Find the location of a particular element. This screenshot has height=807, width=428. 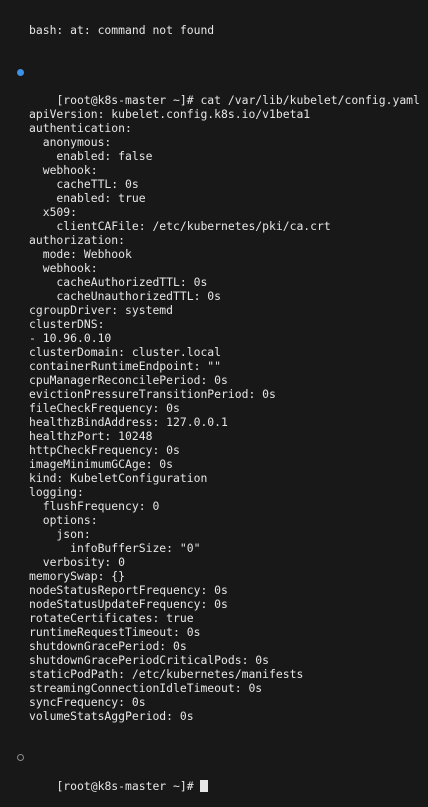

output-line: mode: Webhook is located at coordinates (80, 254).